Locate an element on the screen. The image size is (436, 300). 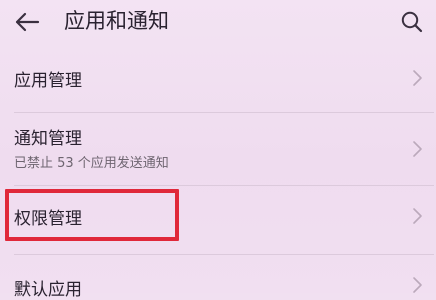
app-header: 应用和通知 is located at coordinates (218, 22).